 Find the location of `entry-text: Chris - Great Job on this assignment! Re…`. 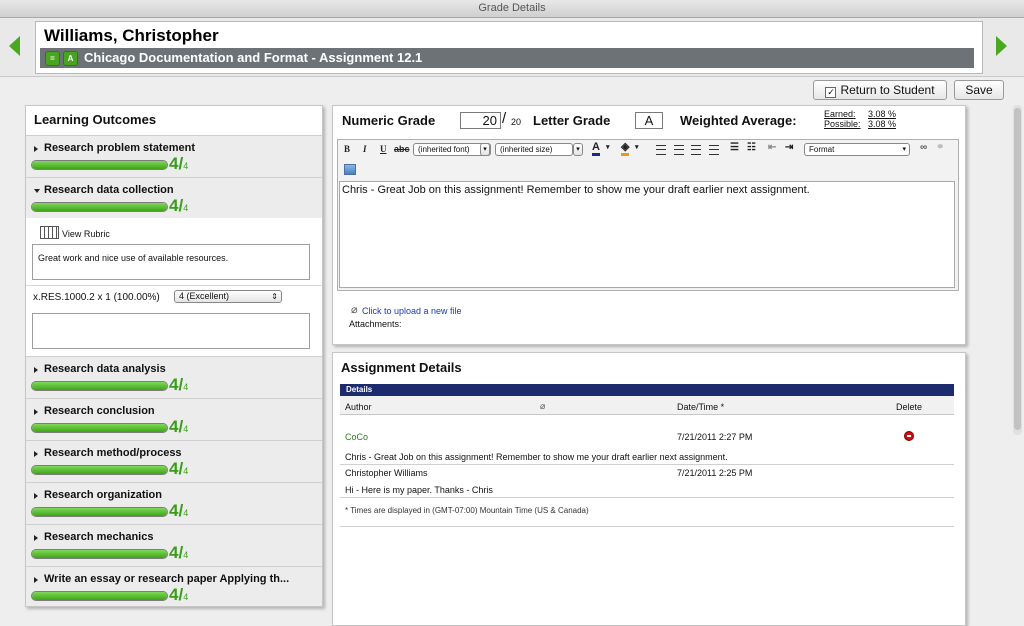

entry-text: Chris - Great Job on this assignment! Re… is located at coordinates (536, 457).